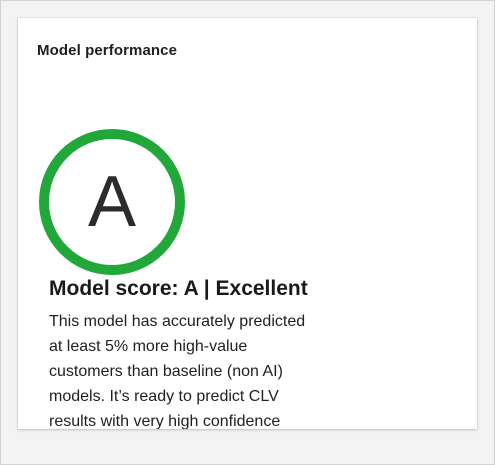 Image resolution: width=495 pixels, height=465 pixels. What do you see at coordinates (107, 50) in the screenshot?
I see `card-title: Model performance` at bounding box center [107, 50].